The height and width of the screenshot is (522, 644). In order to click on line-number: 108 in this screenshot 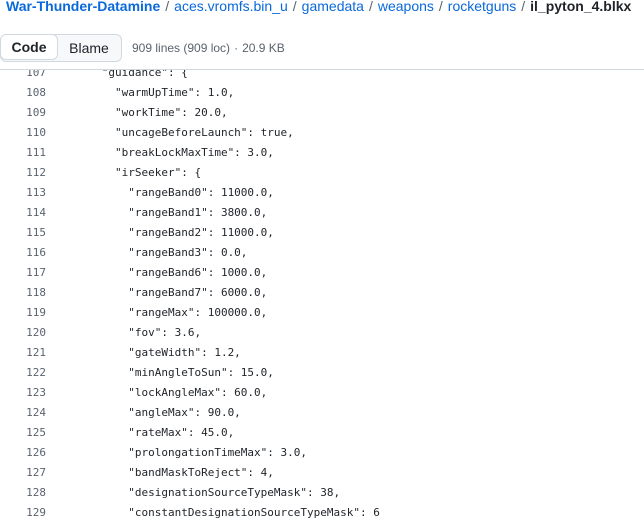, I will do `click(23, 93)`.